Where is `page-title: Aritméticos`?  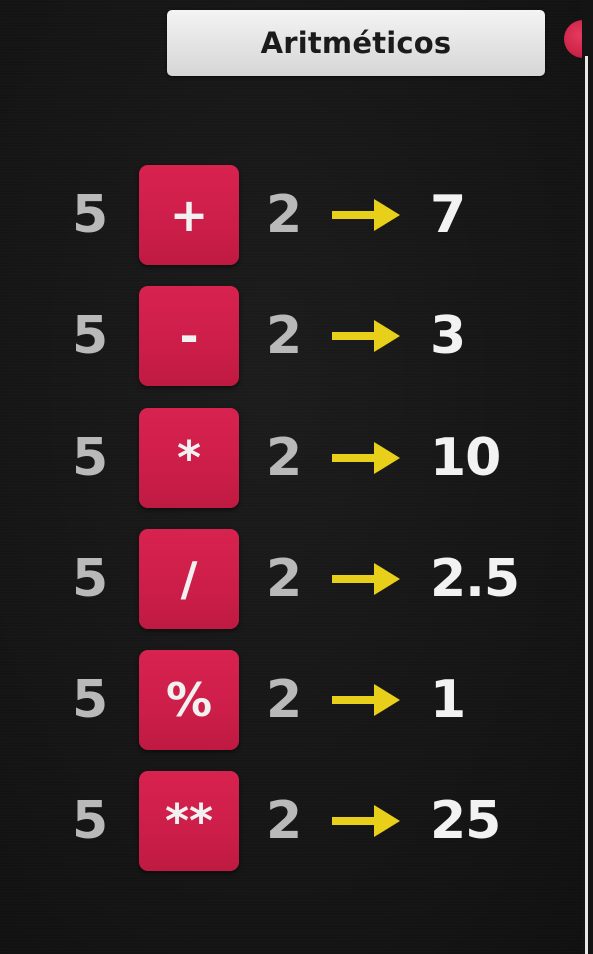
page-title: Aritméticos is located at coordinates (356, 43).